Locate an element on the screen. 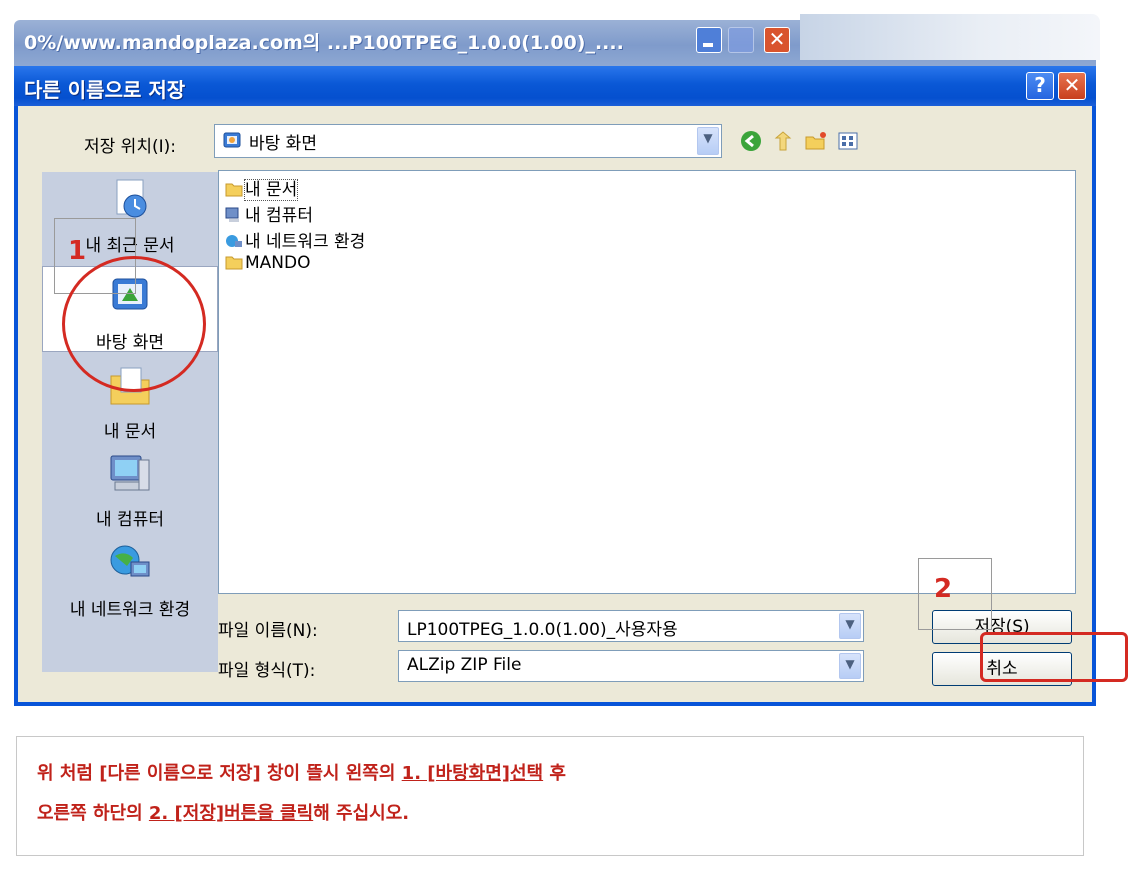 This screenshot has width=1136, height=872. maximize-button is located at coordinates (741, 40).